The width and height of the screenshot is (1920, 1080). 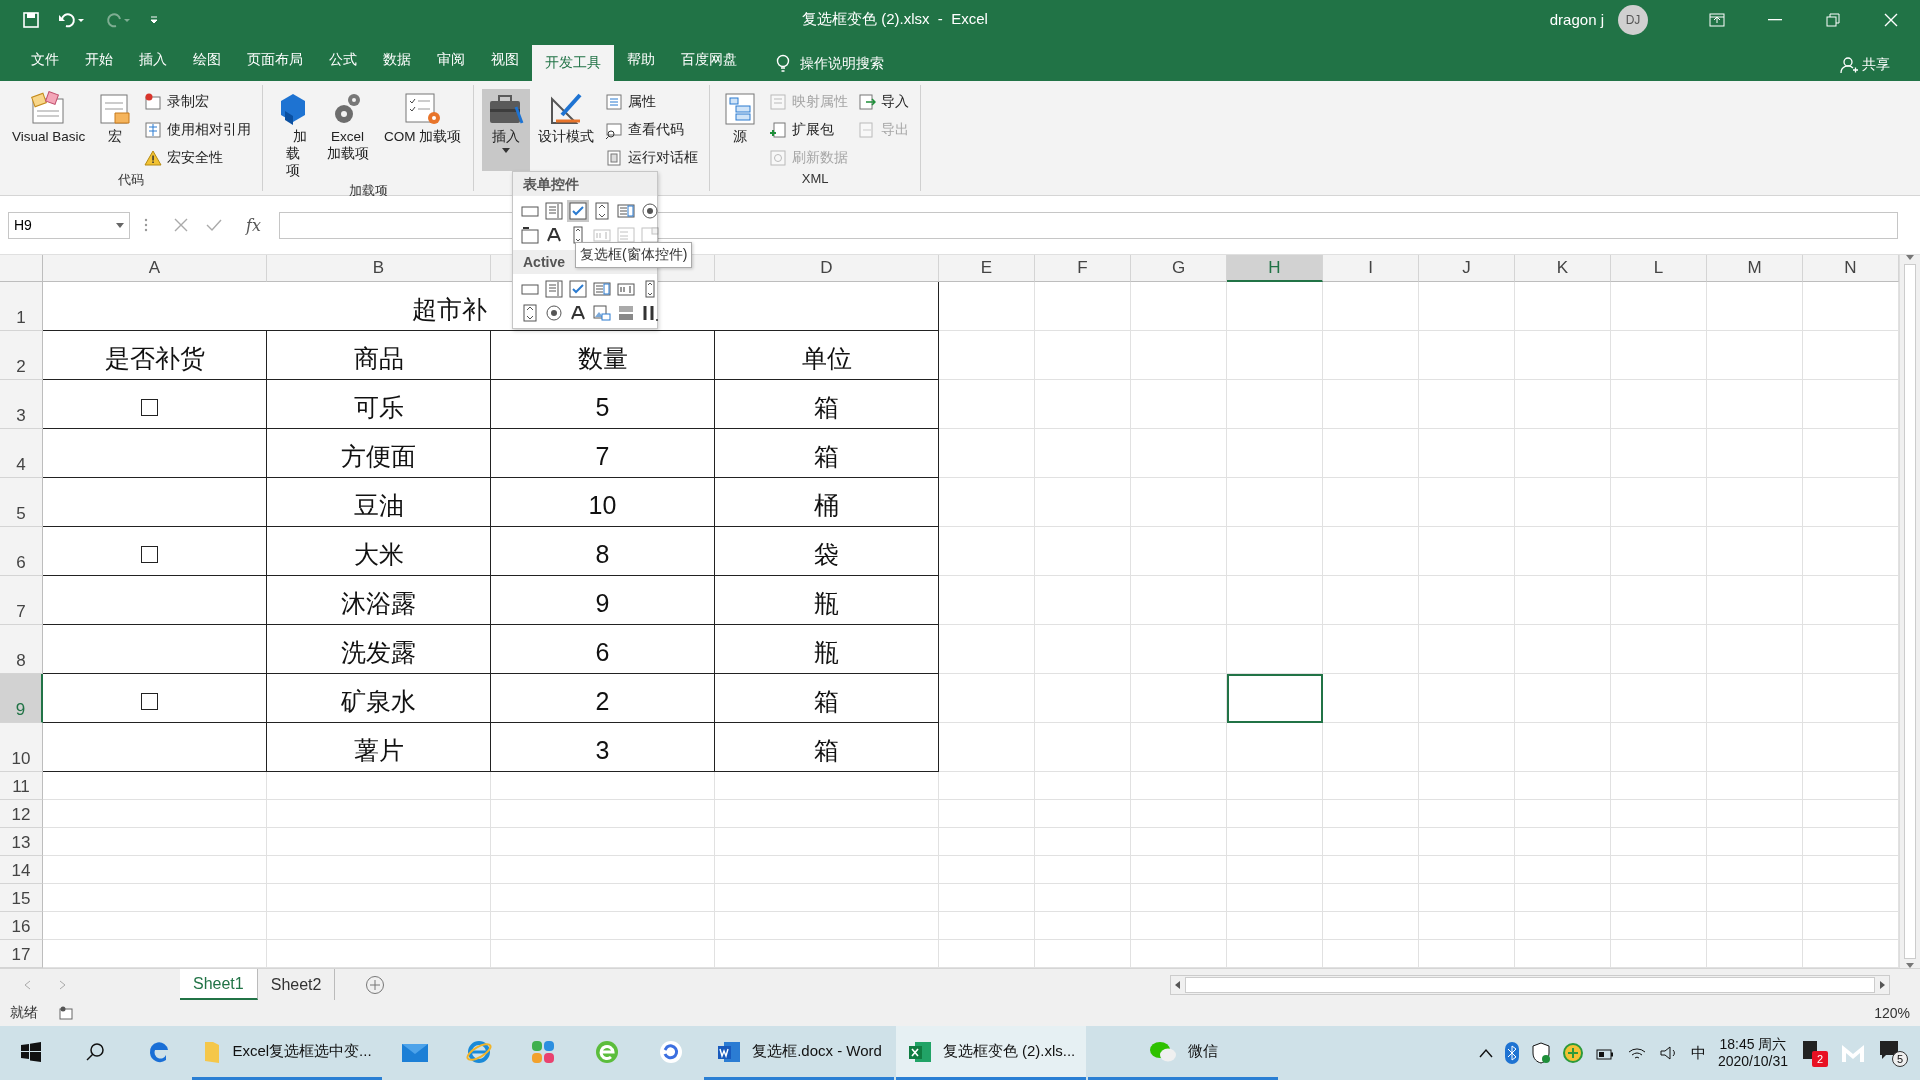 What do you see at coordinates (397, 60) in the screenshot?
I see `ribbon-tab: 数据` at bounding box center [397, 60].